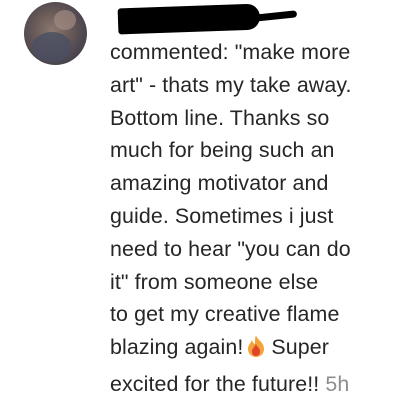  I want to click on avatar-shadow, so click(52, 47).